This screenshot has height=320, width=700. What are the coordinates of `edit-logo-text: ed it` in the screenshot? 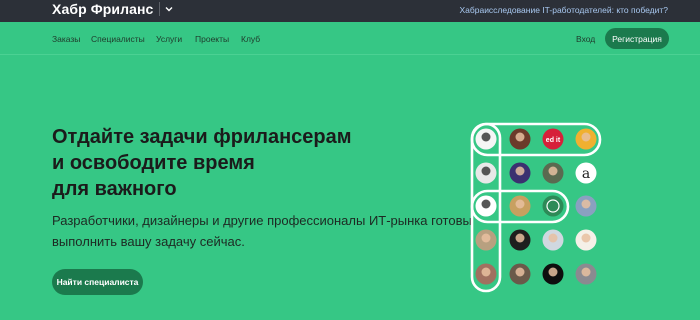 It's located at (553, 140).